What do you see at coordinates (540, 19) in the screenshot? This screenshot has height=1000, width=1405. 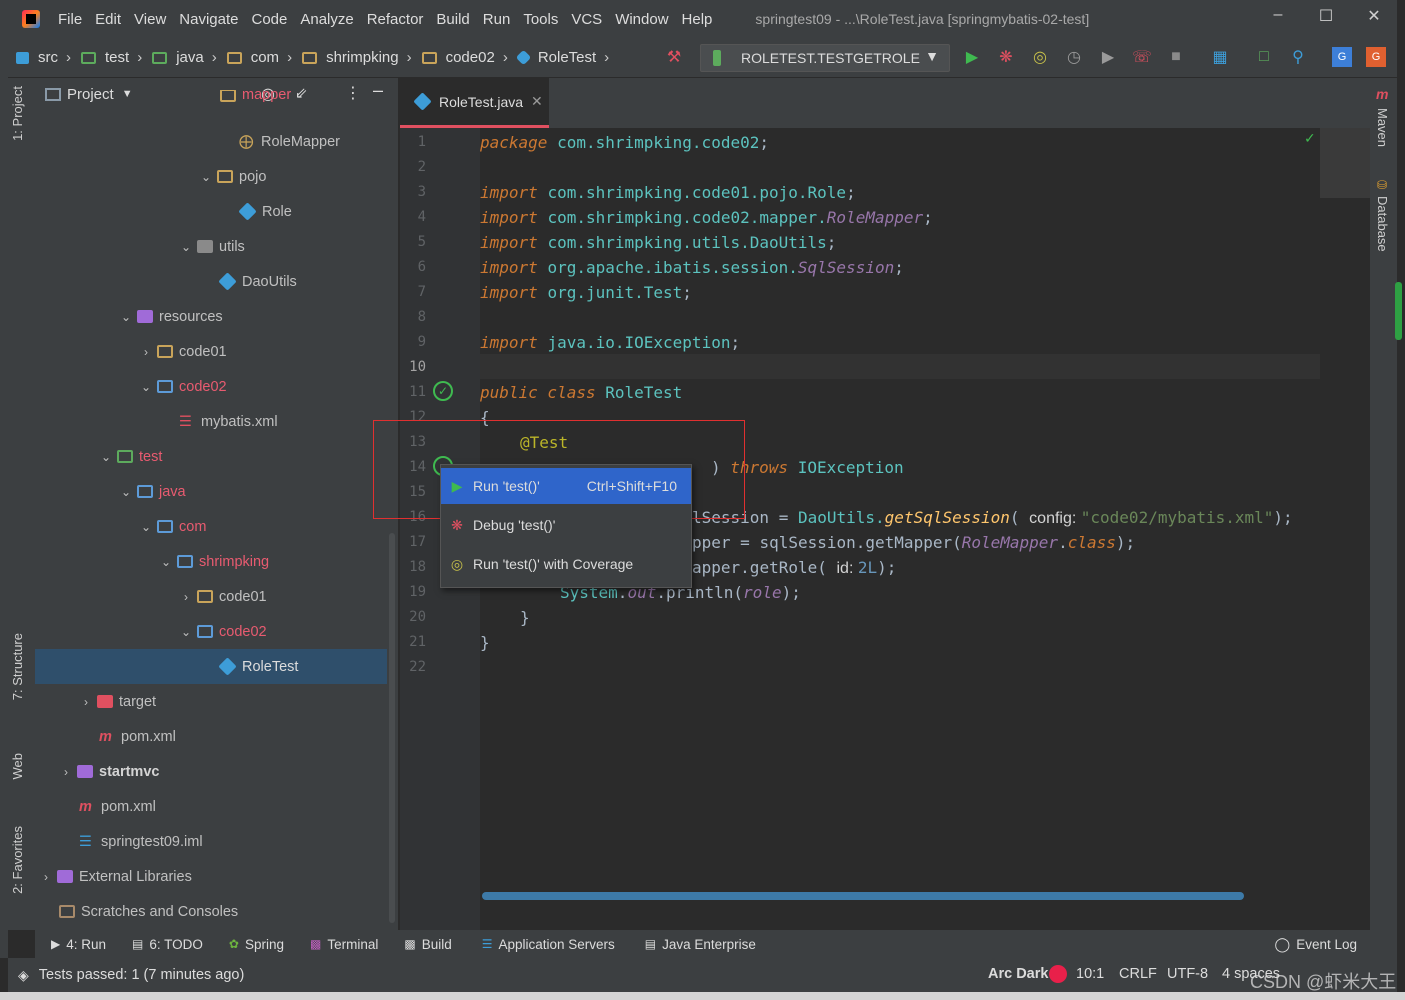 I see `menu-tools: Tools` at bounding box center [540, 19].